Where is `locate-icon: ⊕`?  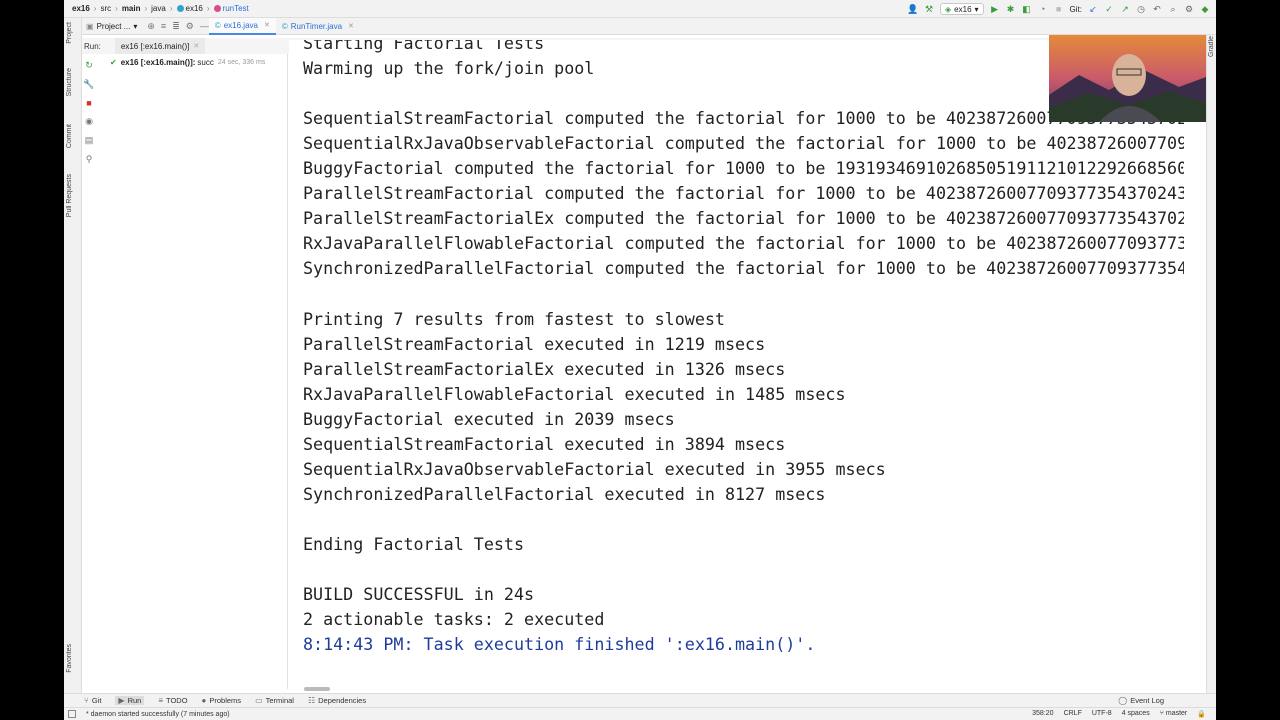 locate-icon: ⊕ is located at coordinates (151, 26).